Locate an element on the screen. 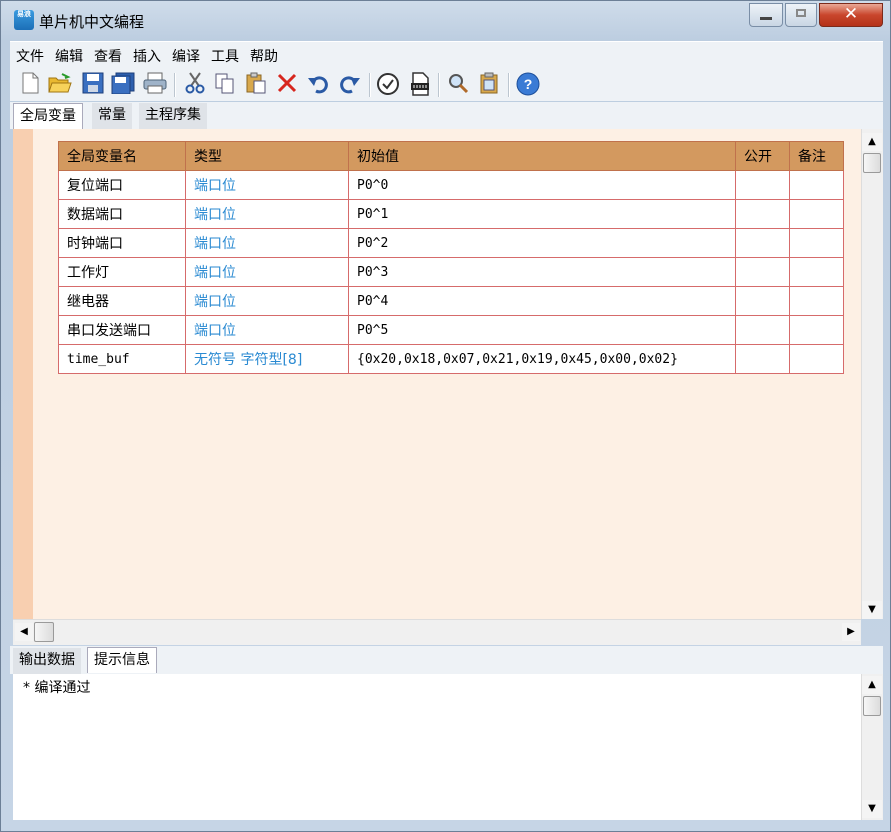 This screenshot has height=832, width=891. initial-value-cell: P0^2 is located at coordinates (542, 243).